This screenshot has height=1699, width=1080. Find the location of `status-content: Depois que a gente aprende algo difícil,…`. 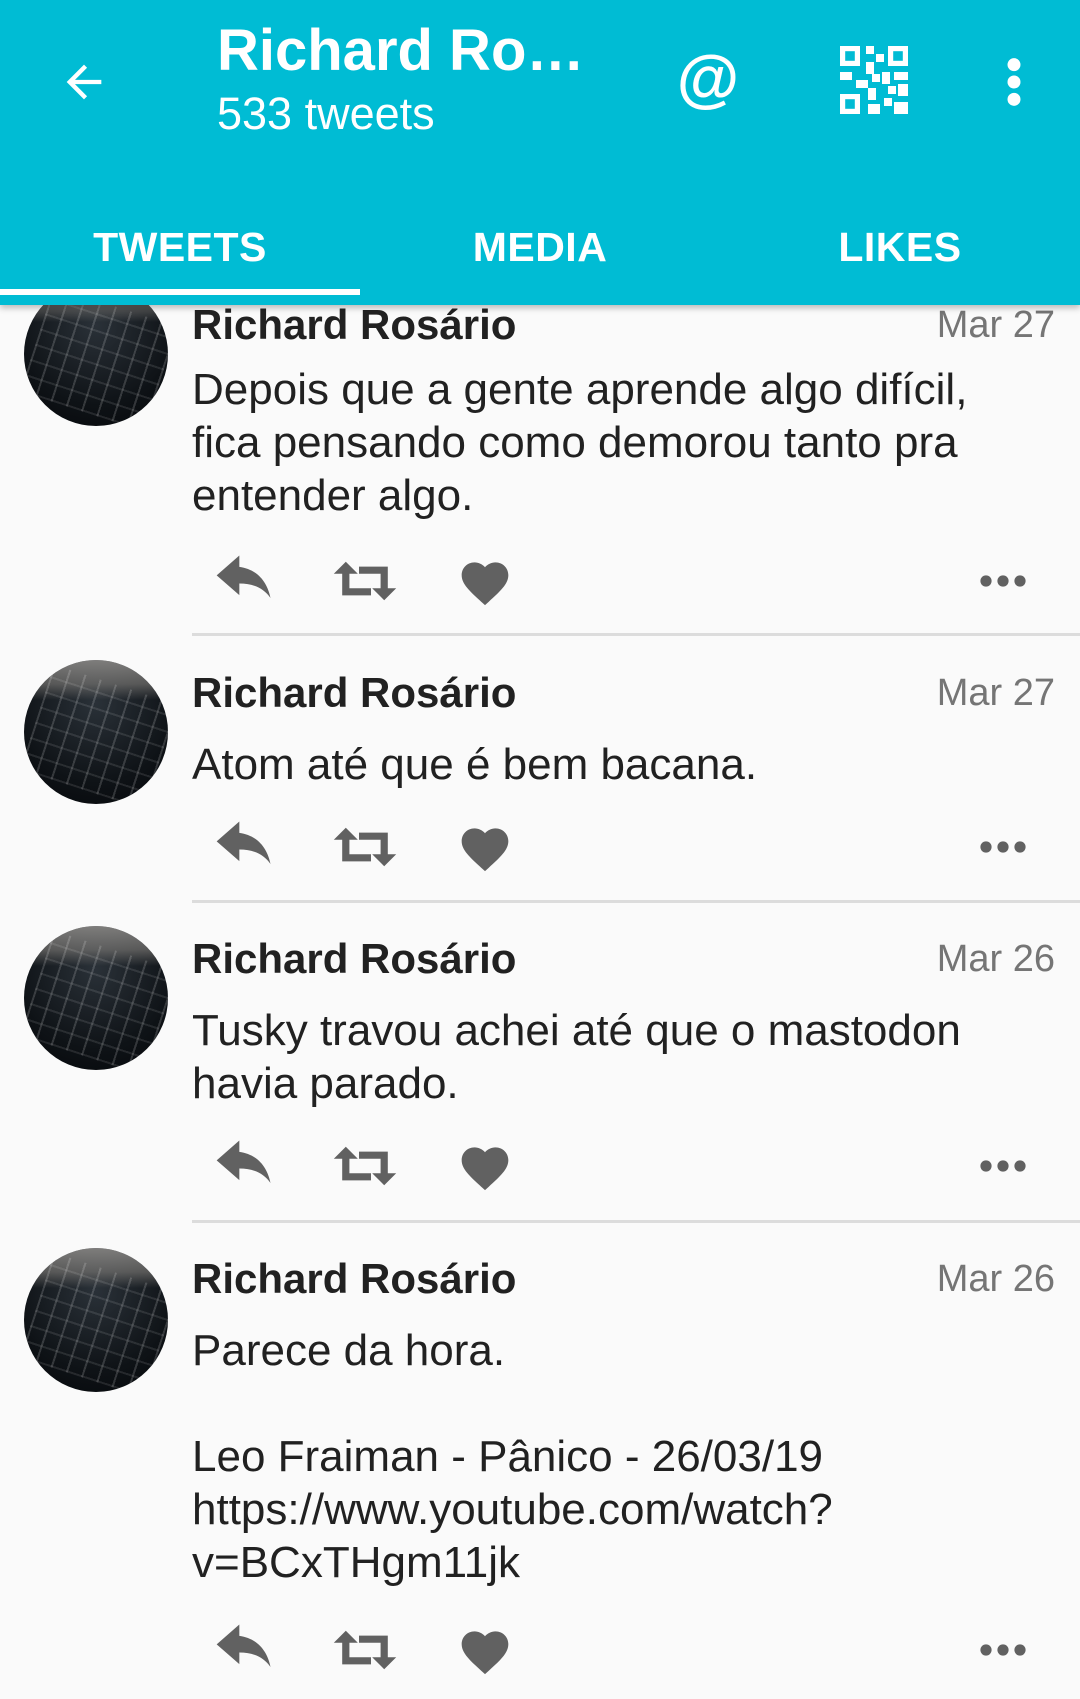

status-content: Depois que a gente aprende algo difícil,… is located at coordinates (586, 442).